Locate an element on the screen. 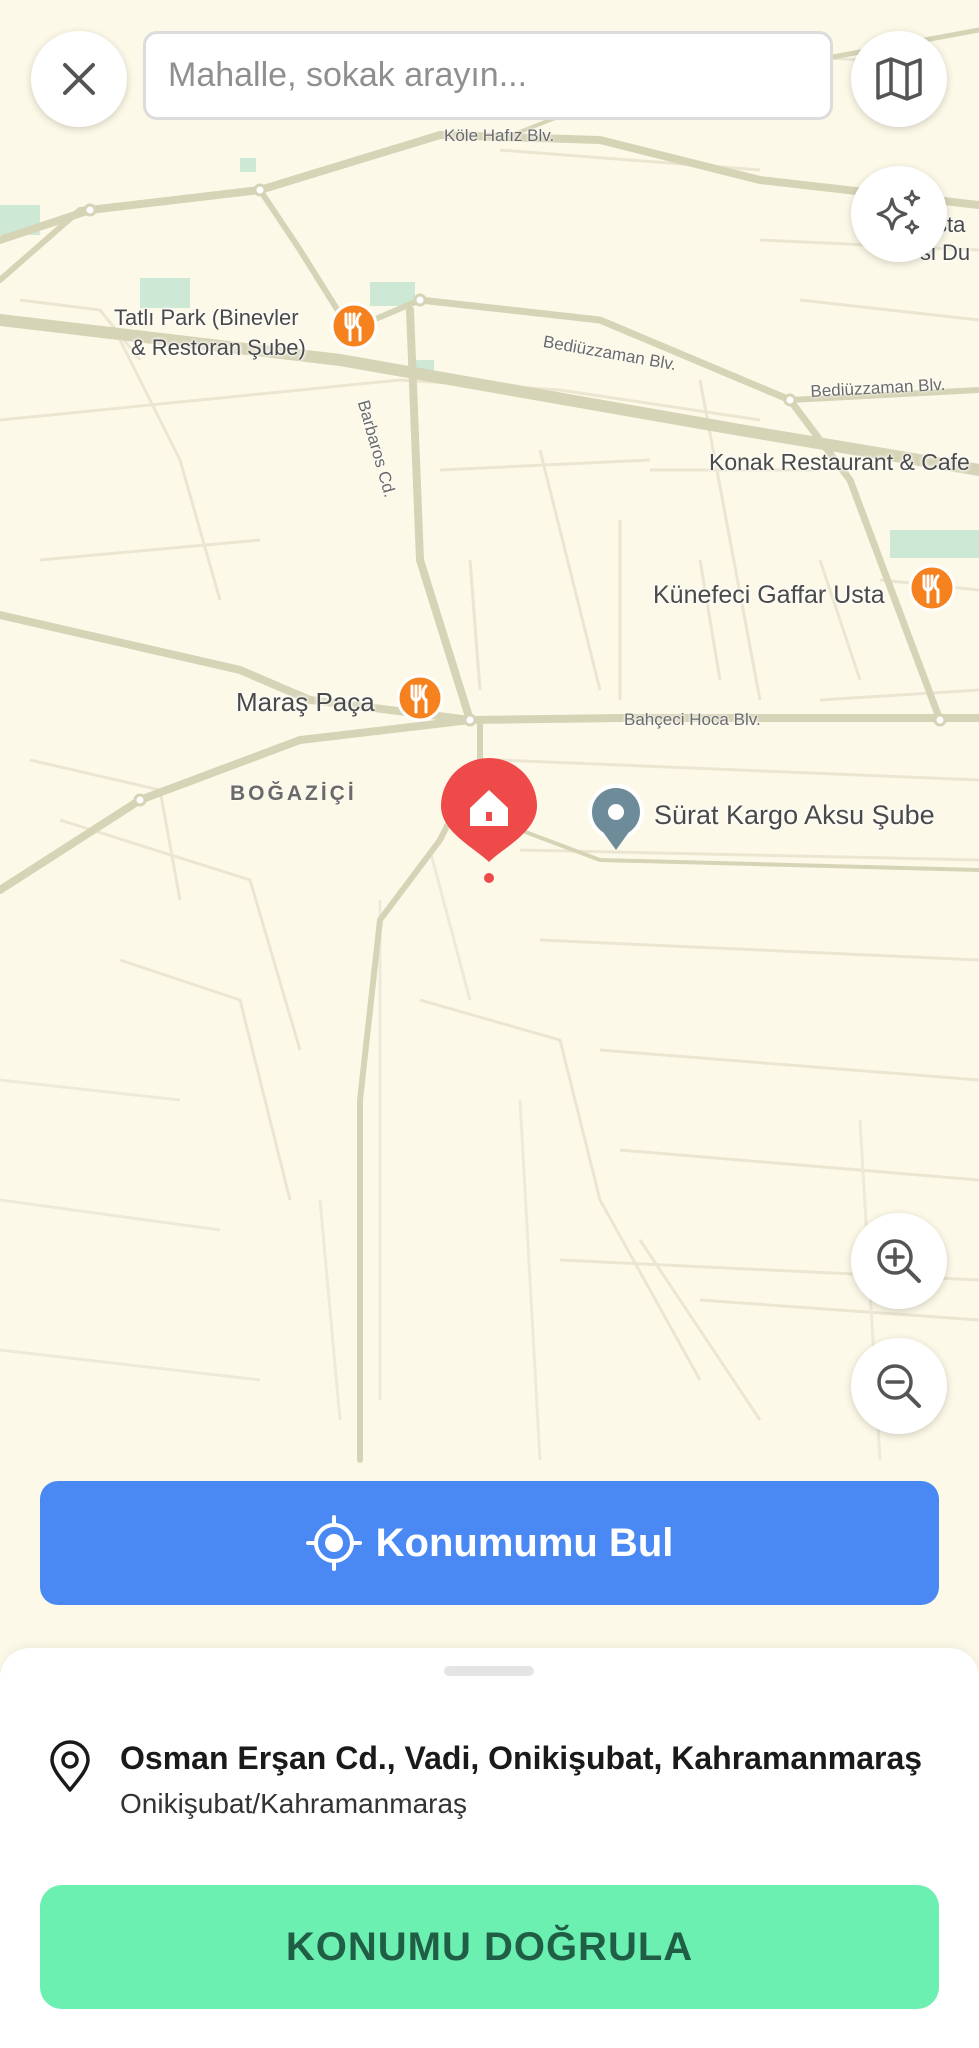 The width and height of the screenshot is (979, 2048). find-my-location-button: Konumumu Bul is located at coordinates (489, 1543).